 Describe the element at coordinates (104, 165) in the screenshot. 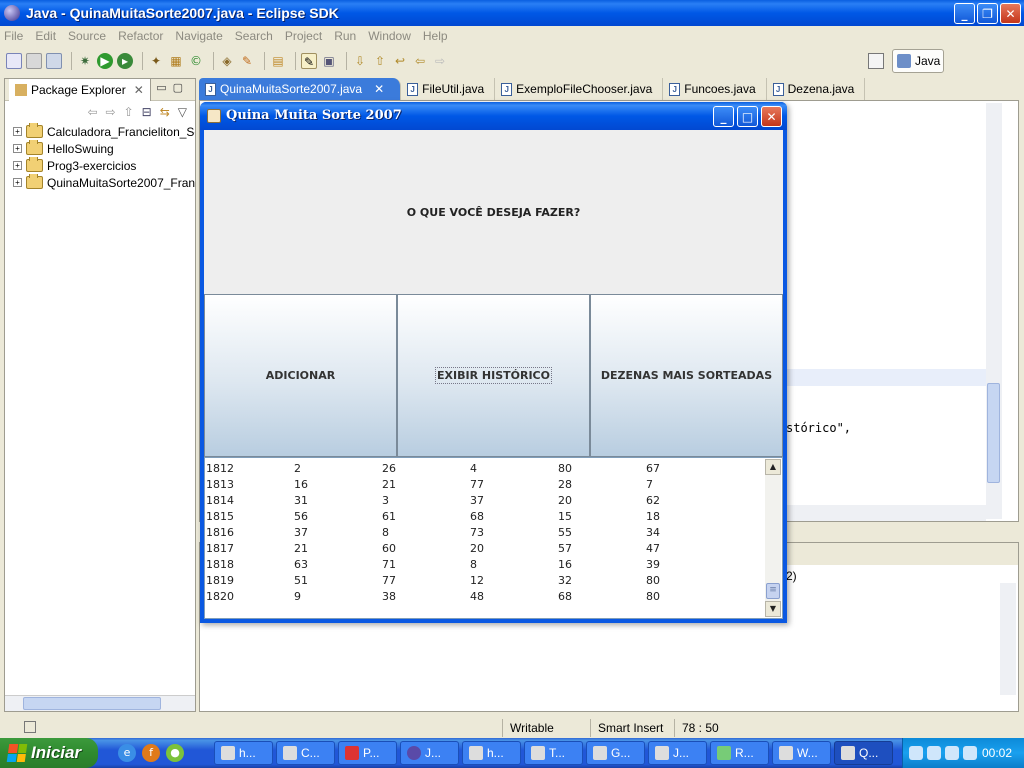

I see `tree-item-project: + Prog3-exercicios` at that location.